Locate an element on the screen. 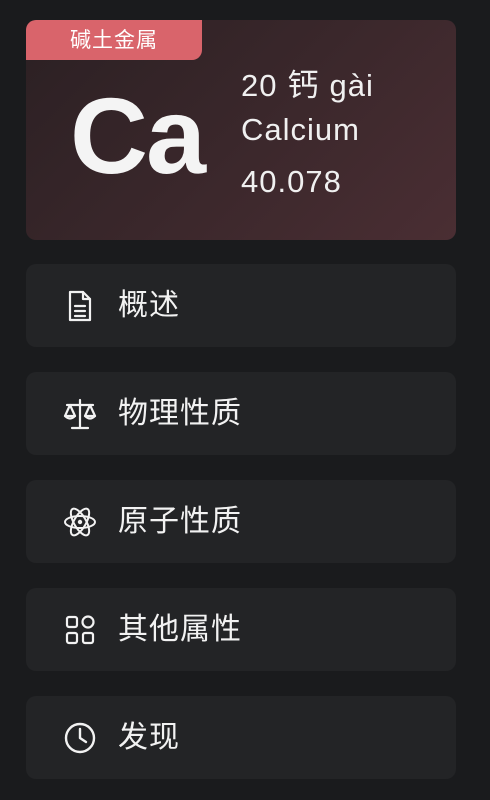  atom-icon is located at coordinates (80, 522).